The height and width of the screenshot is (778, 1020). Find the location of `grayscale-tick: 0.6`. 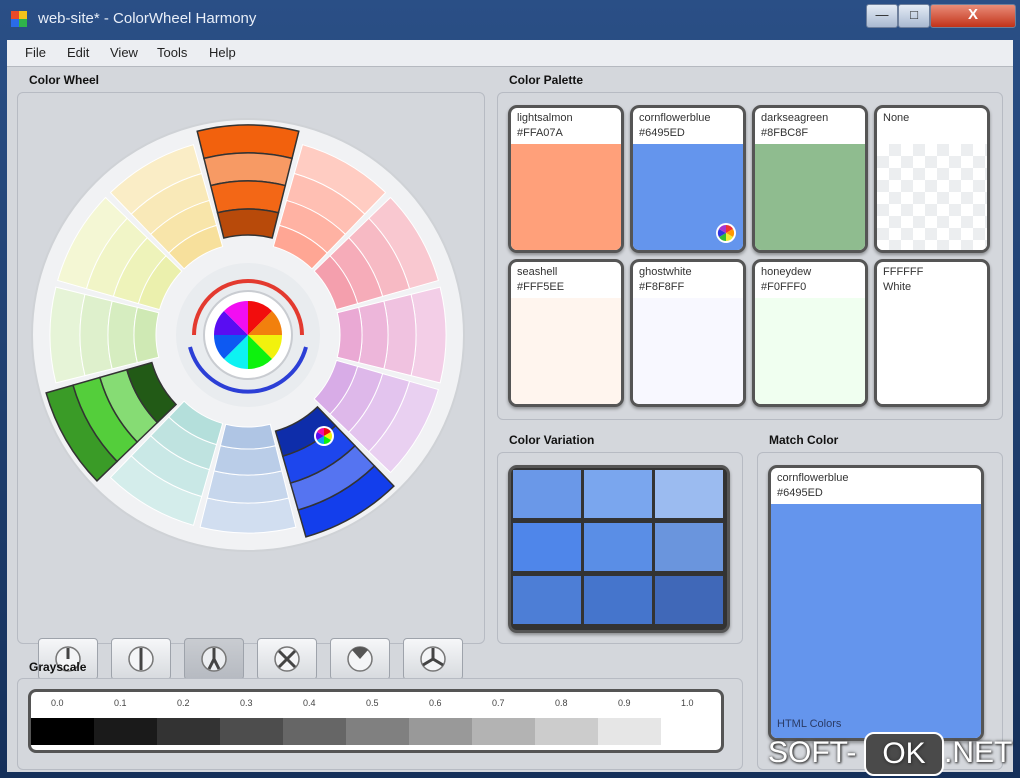

grayscale-tick: 0.6 is located at coordinates (435, 703).